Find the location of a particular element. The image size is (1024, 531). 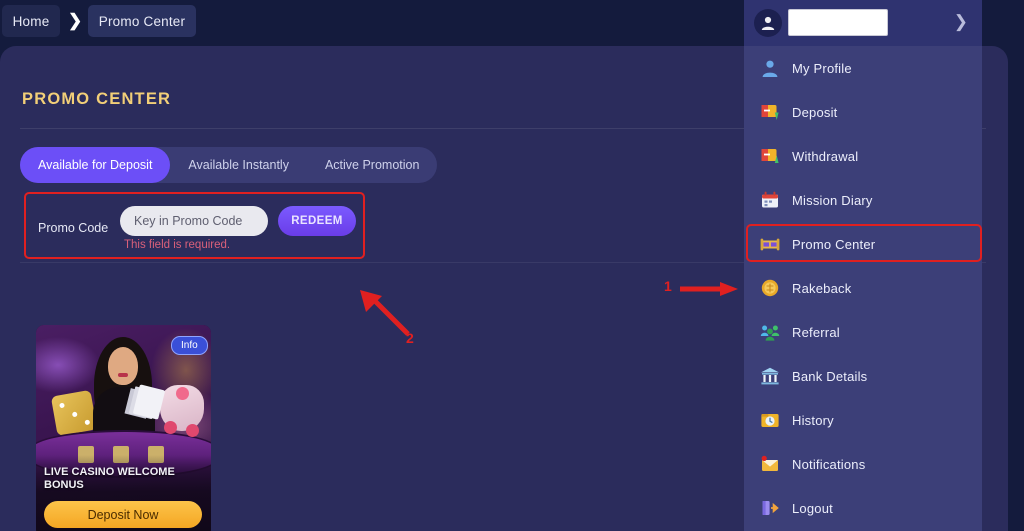

user-avatar-icon is located at coordinates (768, 23).